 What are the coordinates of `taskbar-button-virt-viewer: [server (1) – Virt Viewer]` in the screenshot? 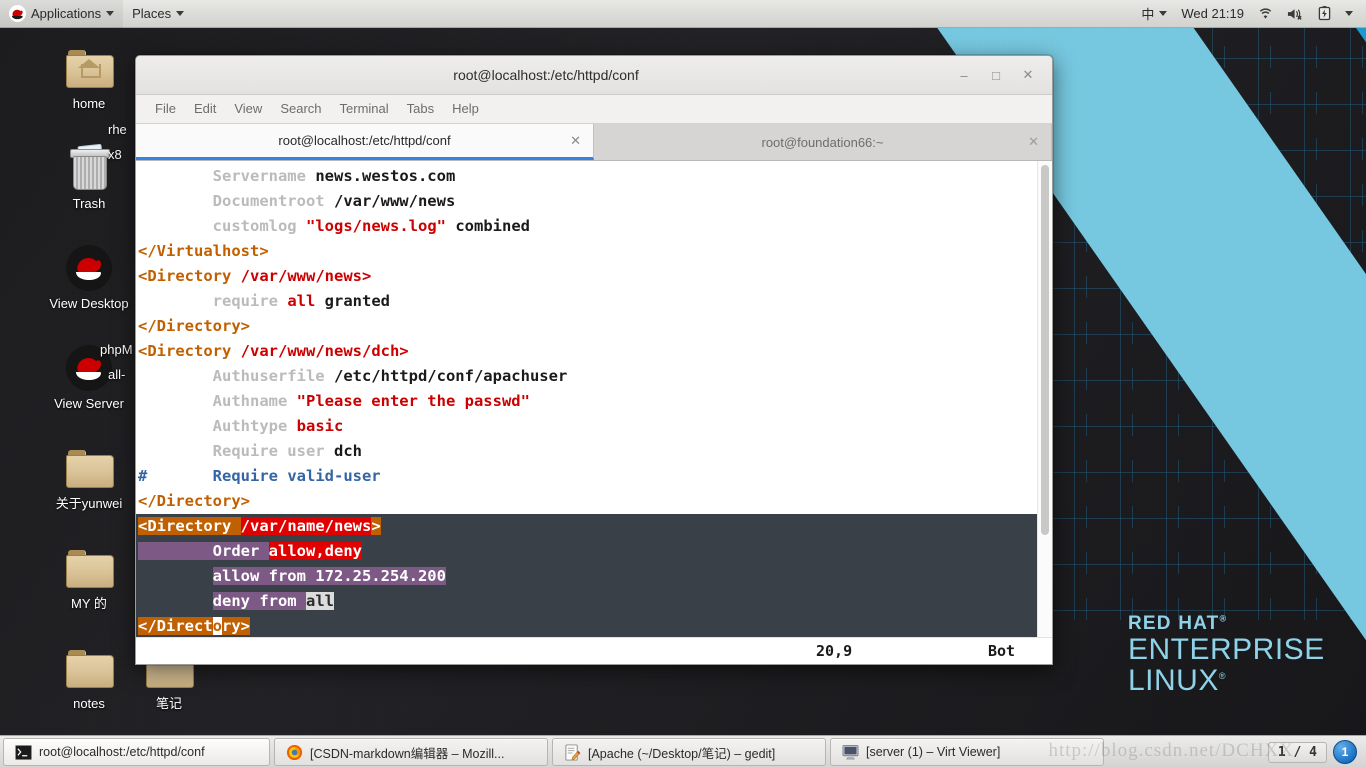 It's located at (967, 752).